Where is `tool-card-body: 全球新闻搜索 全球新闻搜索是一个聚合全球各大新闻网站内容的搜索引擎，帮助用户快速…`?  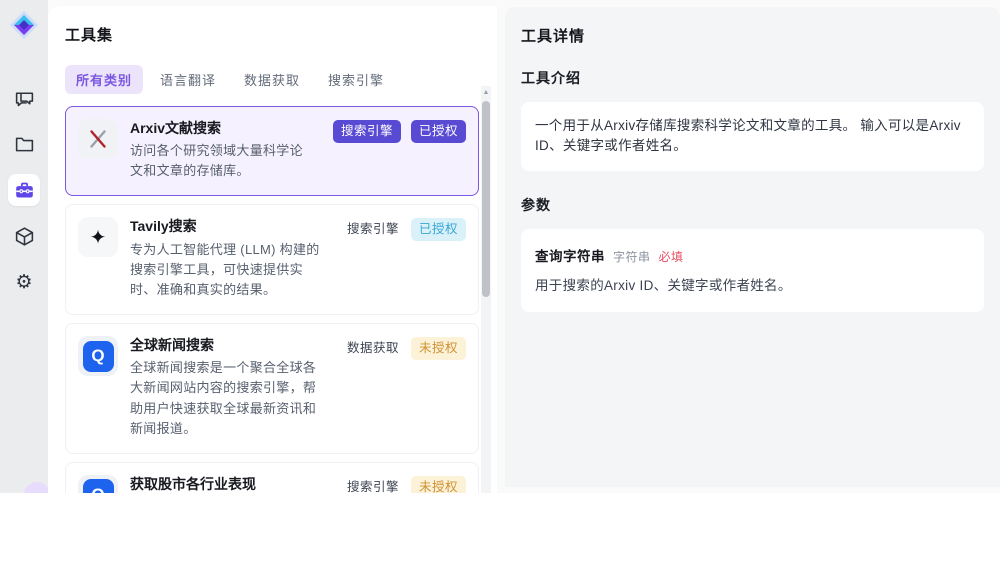
tool-card-body: 全球新闻搜索 全球新闻搜索是一个聚合全球各大新闻网站内容的搜索引擎，帮助用户快速… is located at coordinates (231, 387).